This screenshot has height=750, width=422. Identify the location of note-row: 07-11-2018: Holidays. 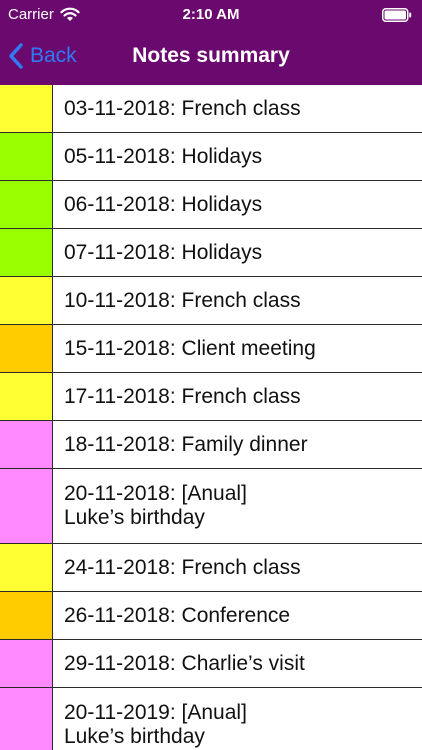
(211, 253).